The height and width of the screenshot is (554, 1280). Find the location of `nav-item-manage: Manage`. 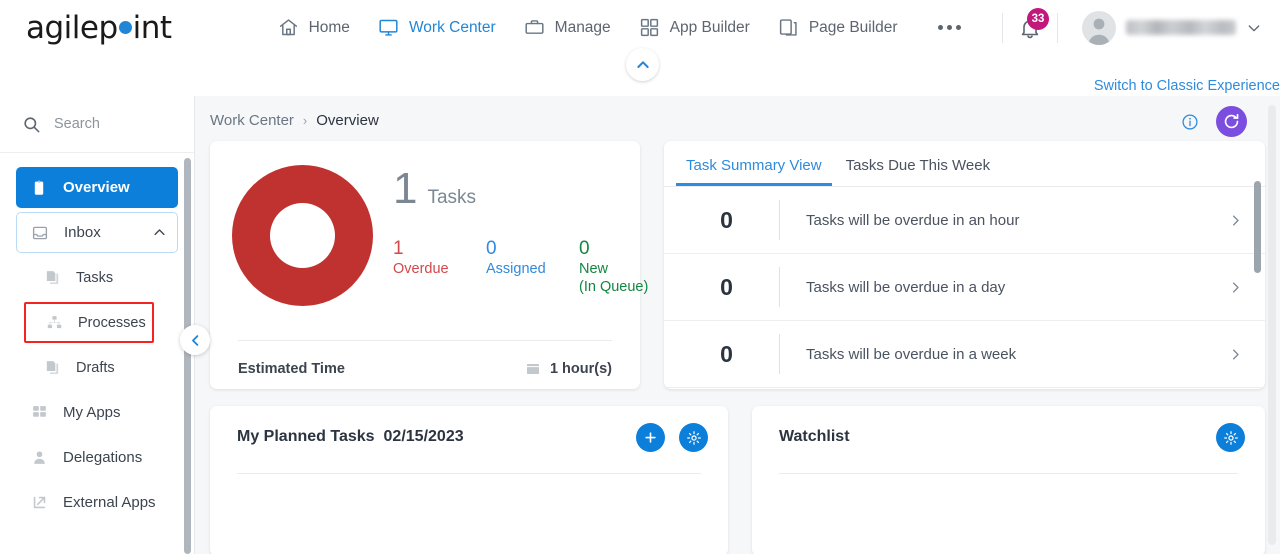

nav-item-manage: Manage is located at coordinates (567, 28).